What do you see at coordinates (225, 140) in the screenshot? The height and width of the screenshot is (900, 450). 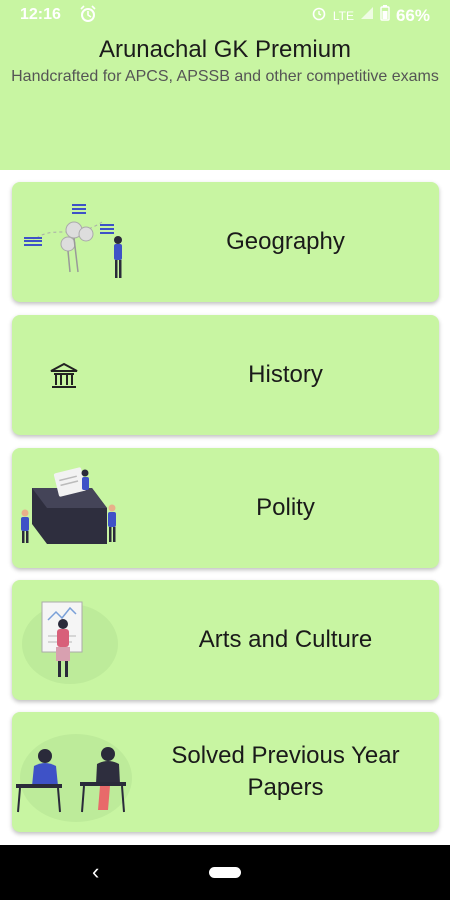 I see `header-wave` at bounding box center [225, 140].